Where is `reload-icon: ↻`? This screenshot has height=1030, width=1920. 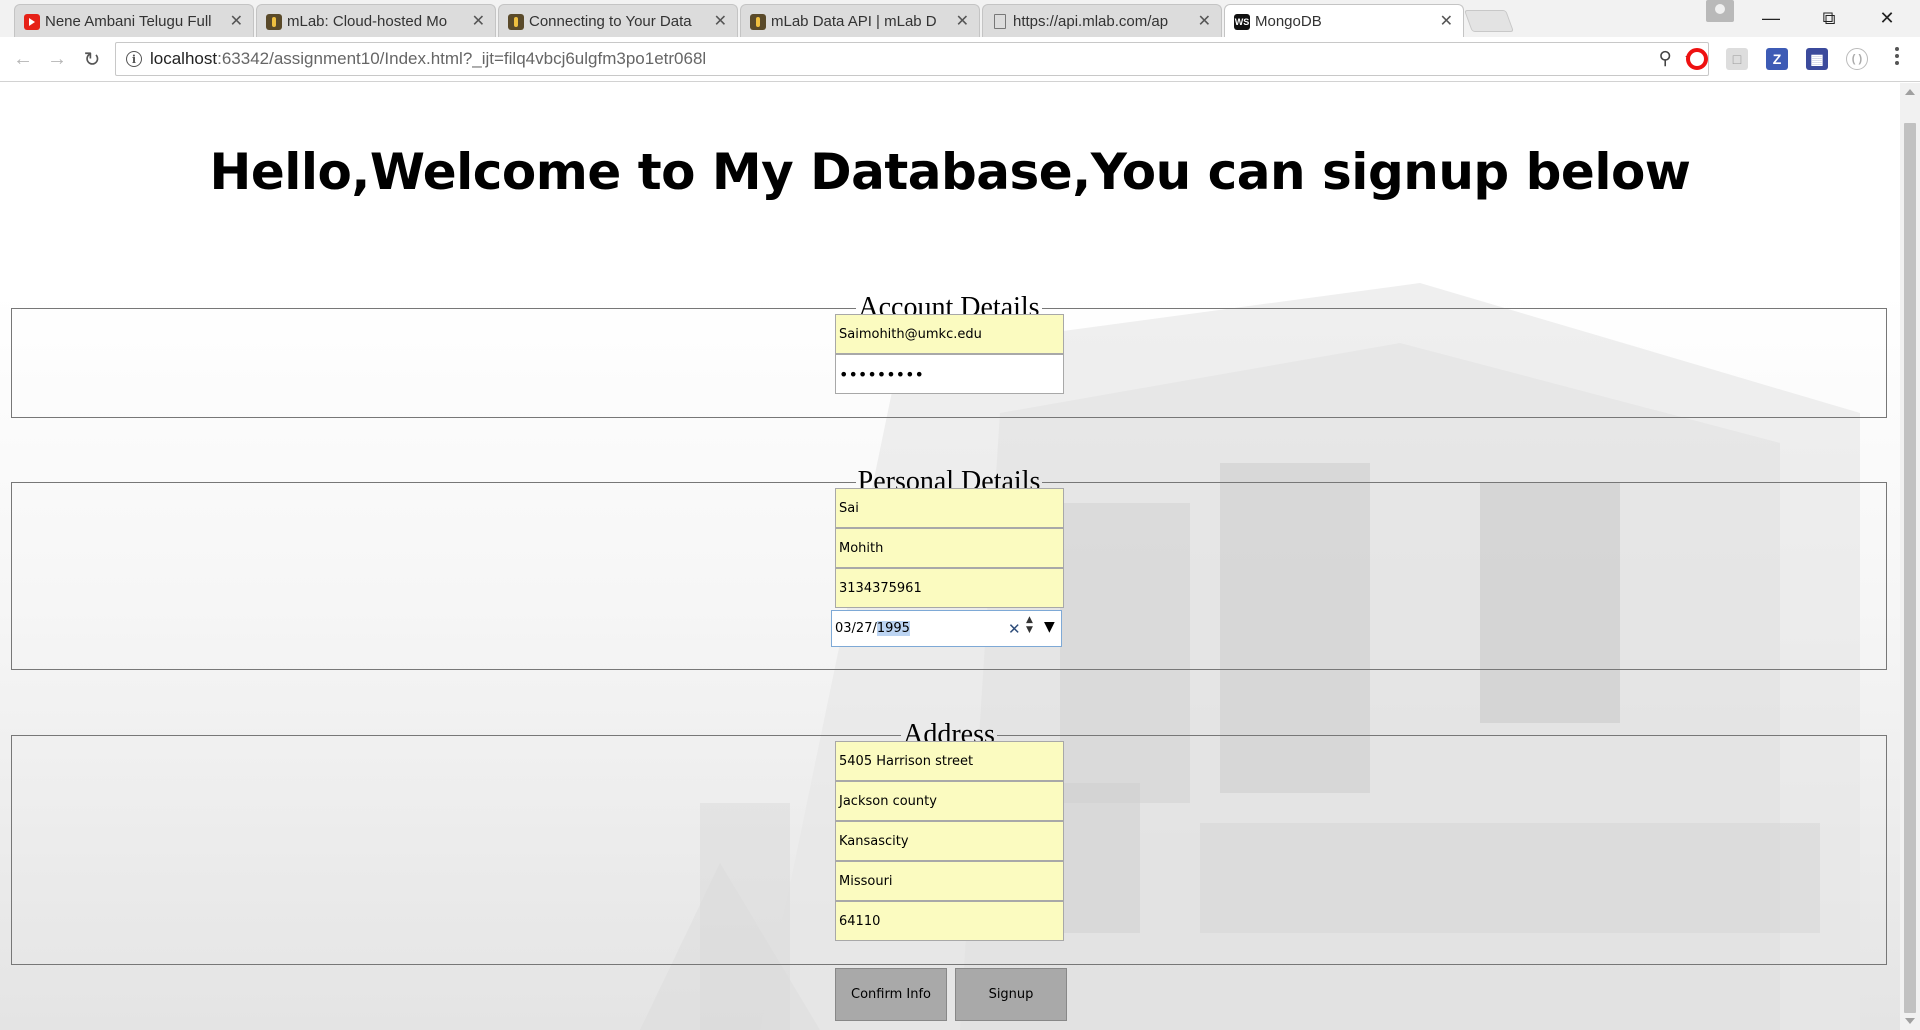
reload-icon: ↻ is located at coordinates (92, 59).